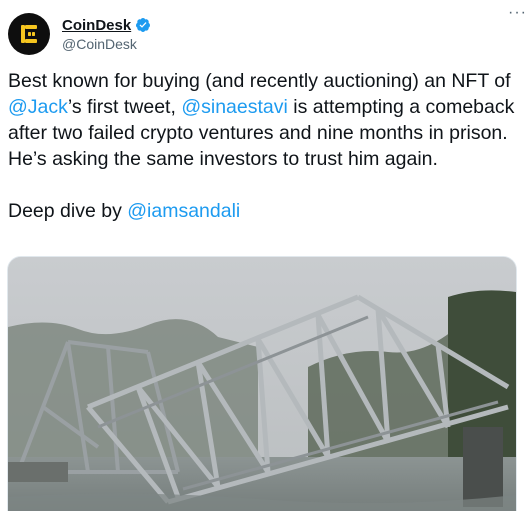  What do you see at coordinates (517, 13) in the screenshot?
I see `more-options-icon: ···` at bounding box center [517, 13].